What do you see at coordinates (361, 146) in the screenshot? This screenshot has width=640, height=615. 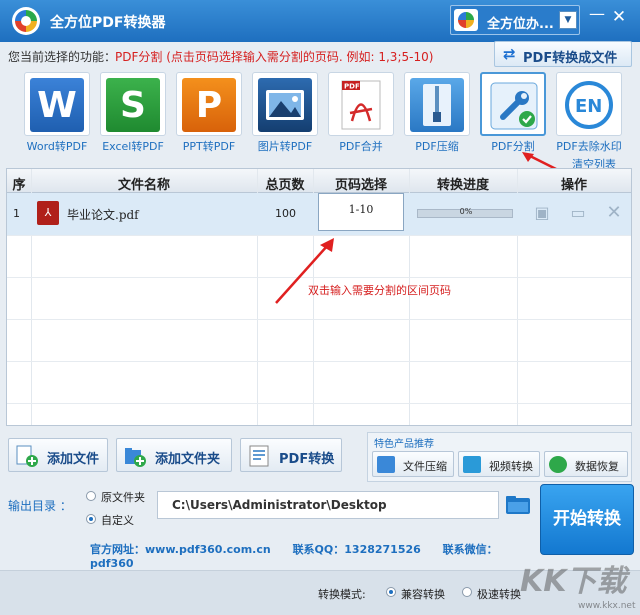 I see `tool-label: PDF合并` at bounding box center [361, 146].